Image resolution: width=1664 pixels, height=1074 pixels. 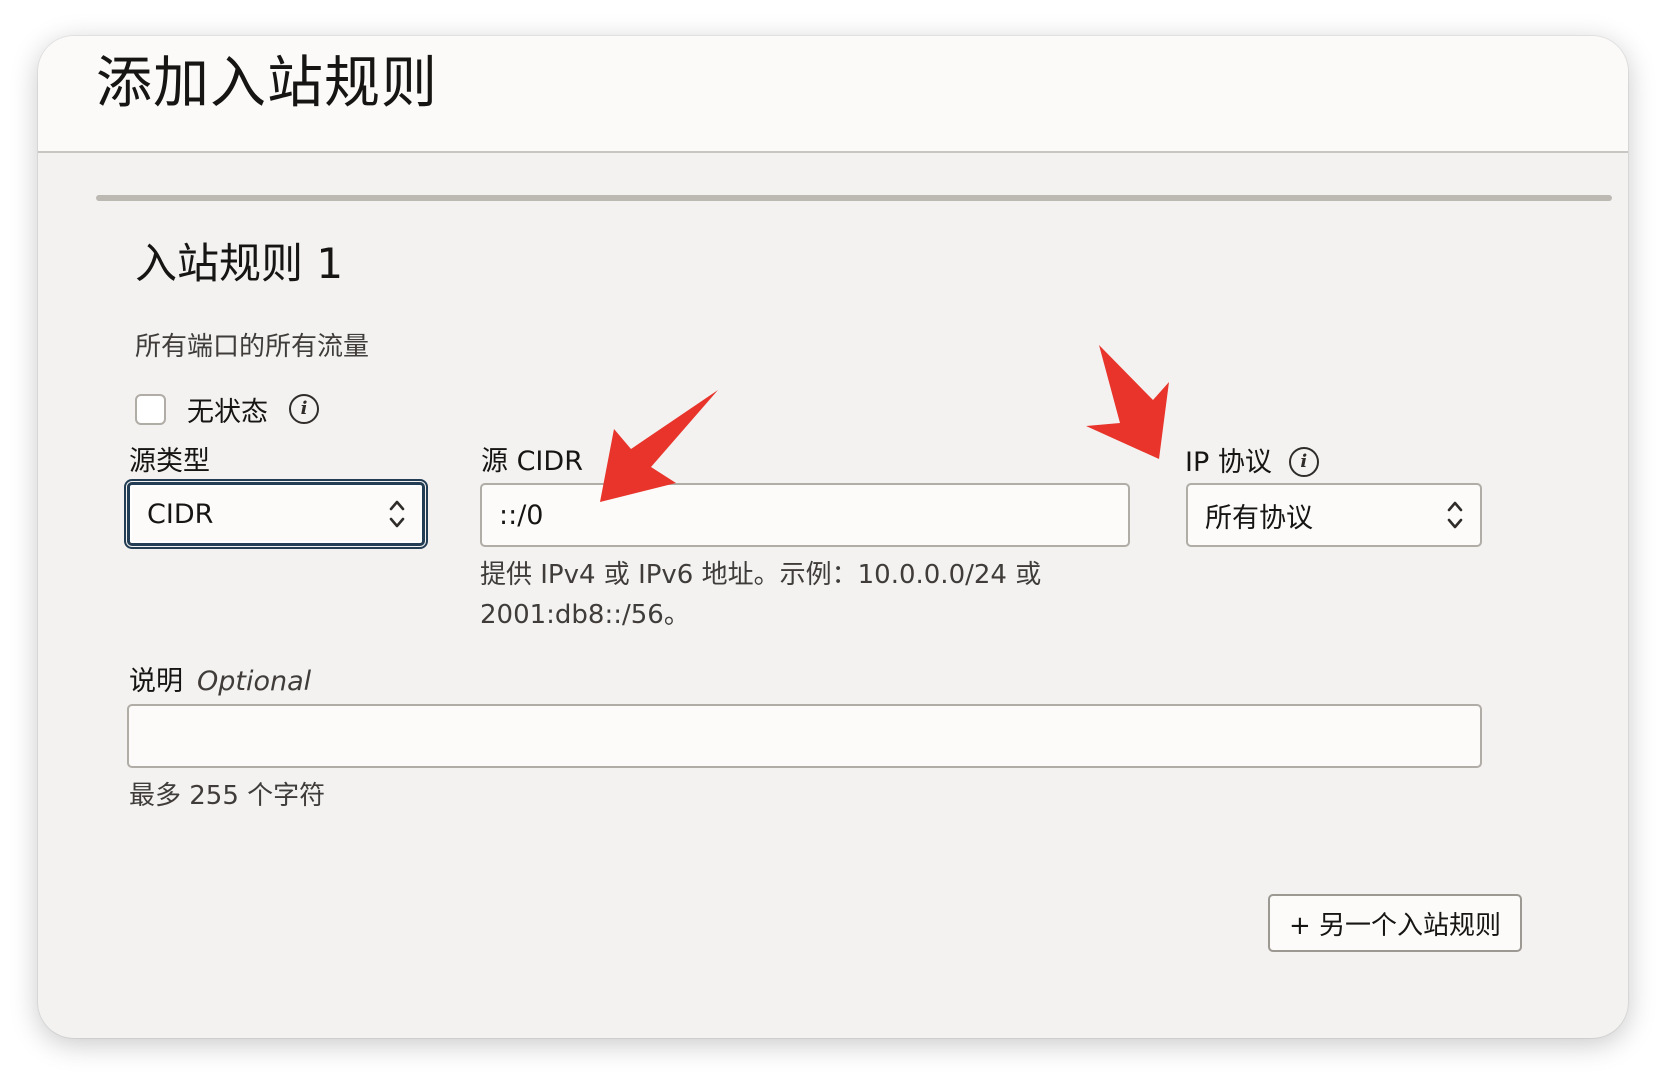 I want to click on dialog-header: 添加入站规则, so click(x=833, y=94).